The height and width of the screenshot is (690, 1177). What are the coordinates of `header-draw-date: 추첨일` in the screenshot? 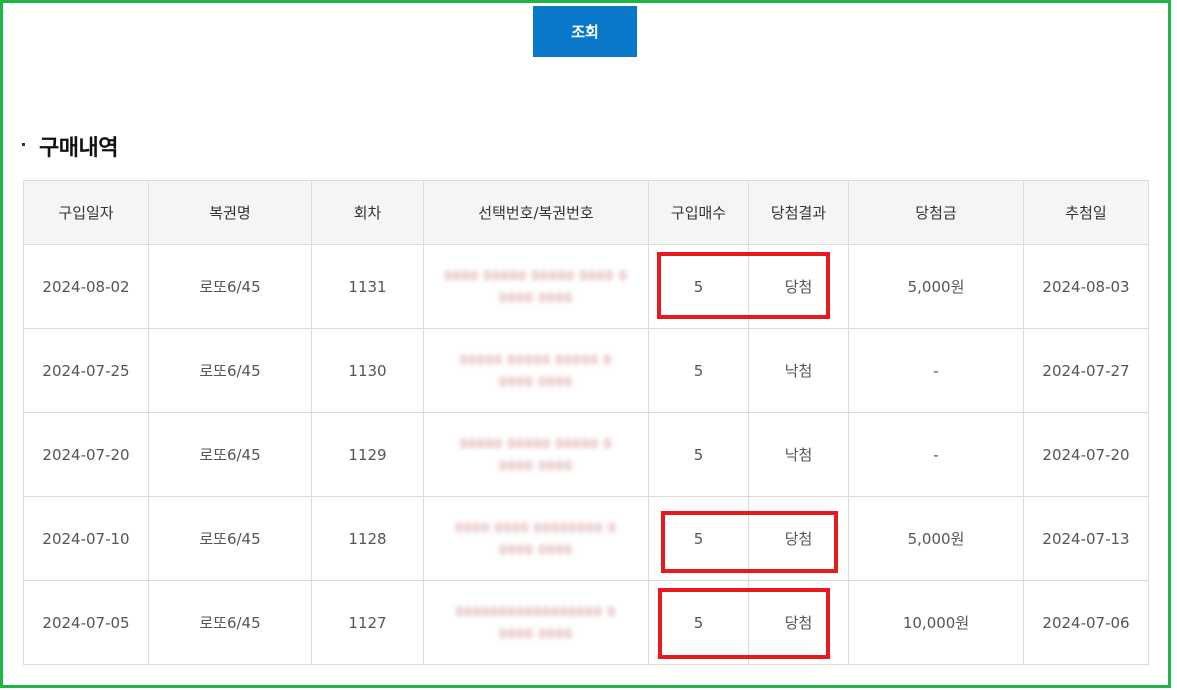 It's located at (1086, 212).